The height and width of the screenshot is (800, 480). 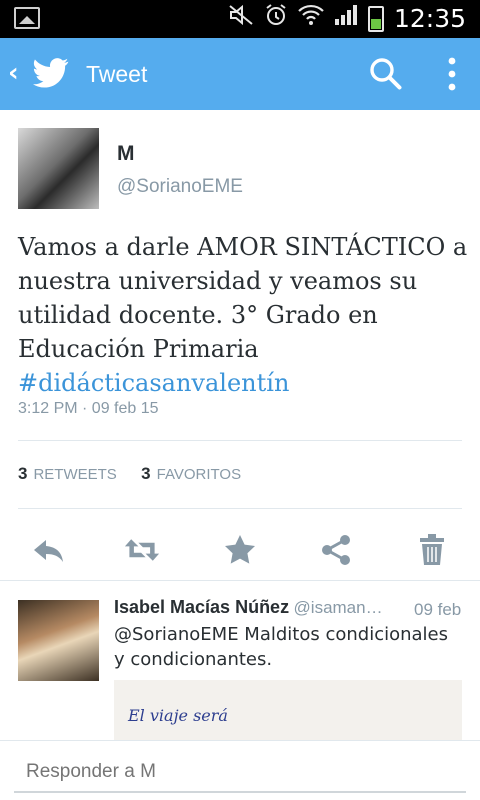 I want to click on tweet-timestamp: 3:12 PM · 09 feb 15, so click(x=88, y=408).